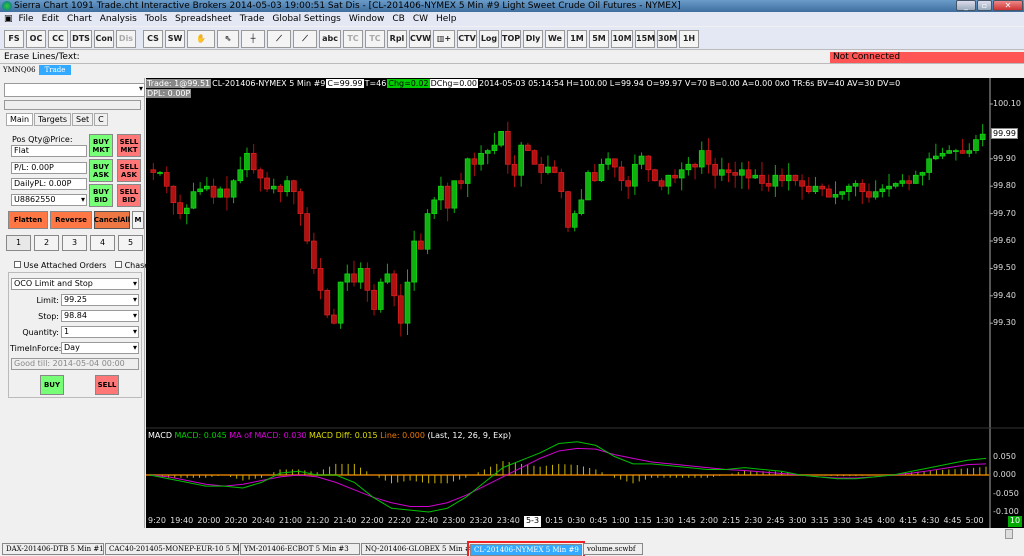 This screenshot has height=556, width=1024. Describe the element at coordinates (279, 39) in the screenshot. I see `toolbar-button-11: ⟋` at that location.